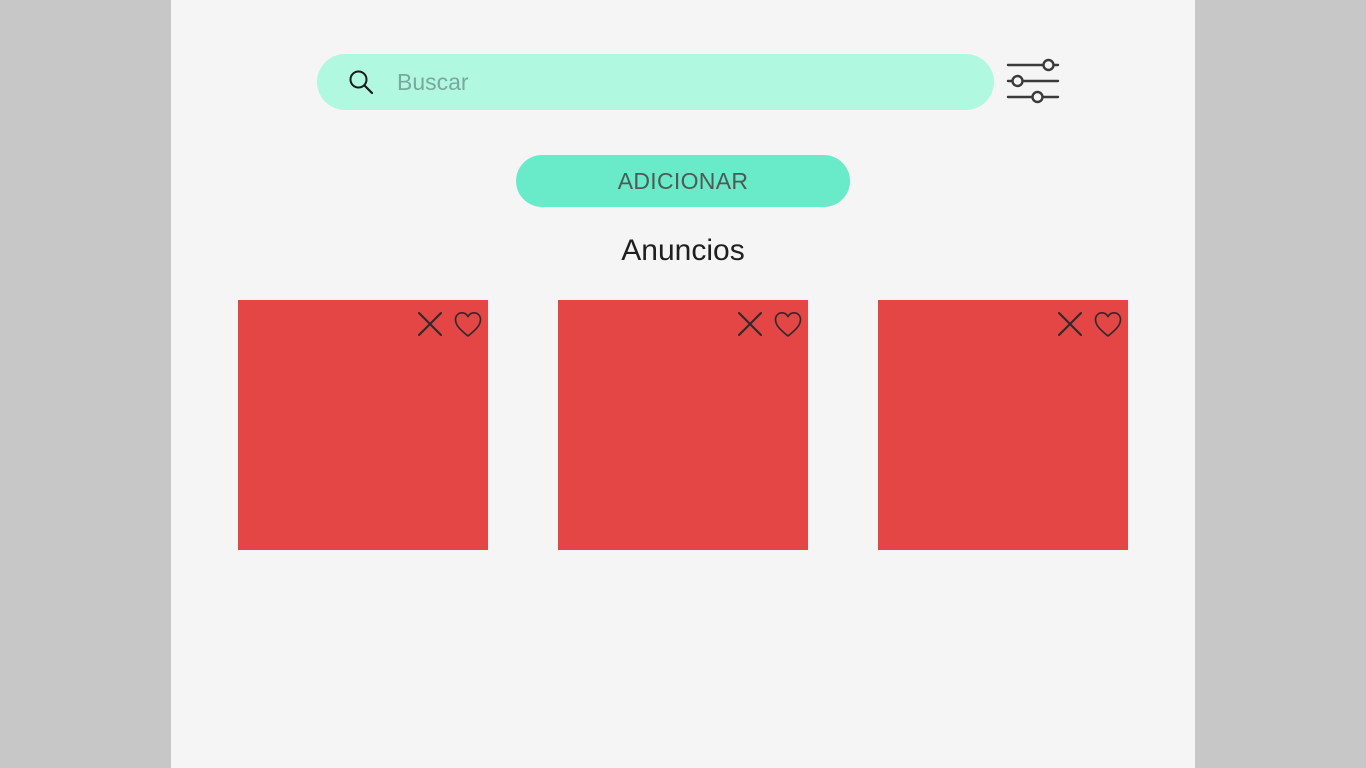 This screenshot has height=768, width=1366. Describe the element at coordinates (683, 250) in the screenshot. I see `section-title: Anuncios` at that location.